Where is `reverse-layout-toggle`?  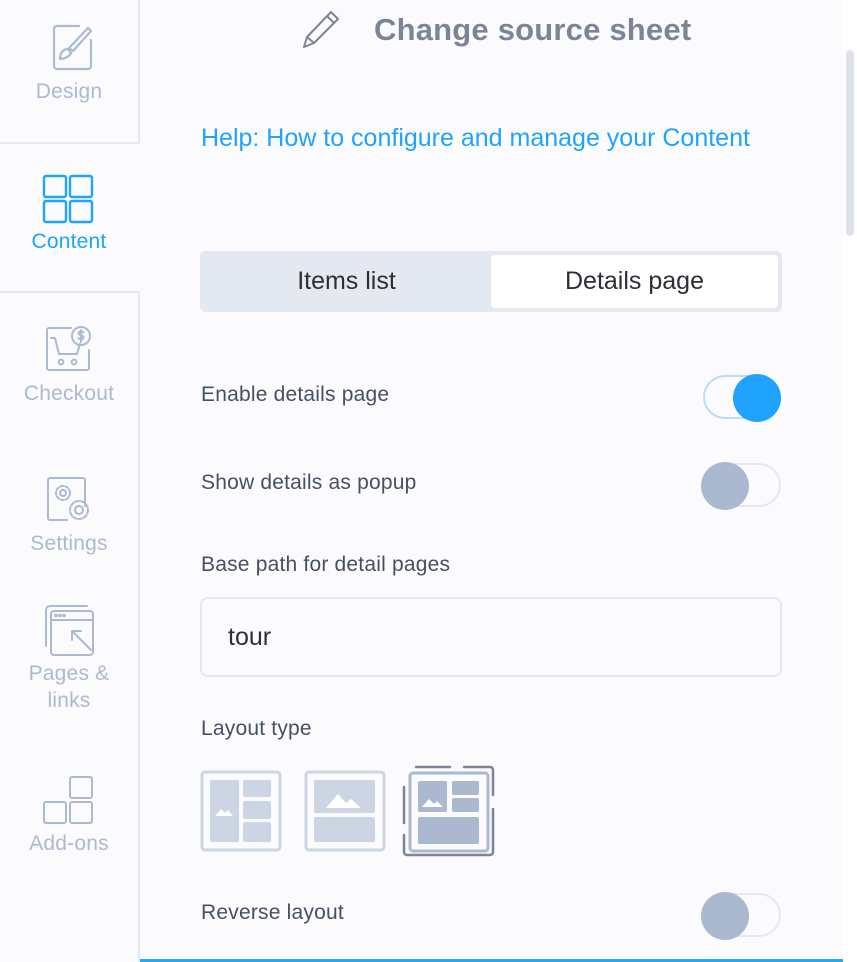
reverse-layout-toggle is located at coordinates (741, 915).